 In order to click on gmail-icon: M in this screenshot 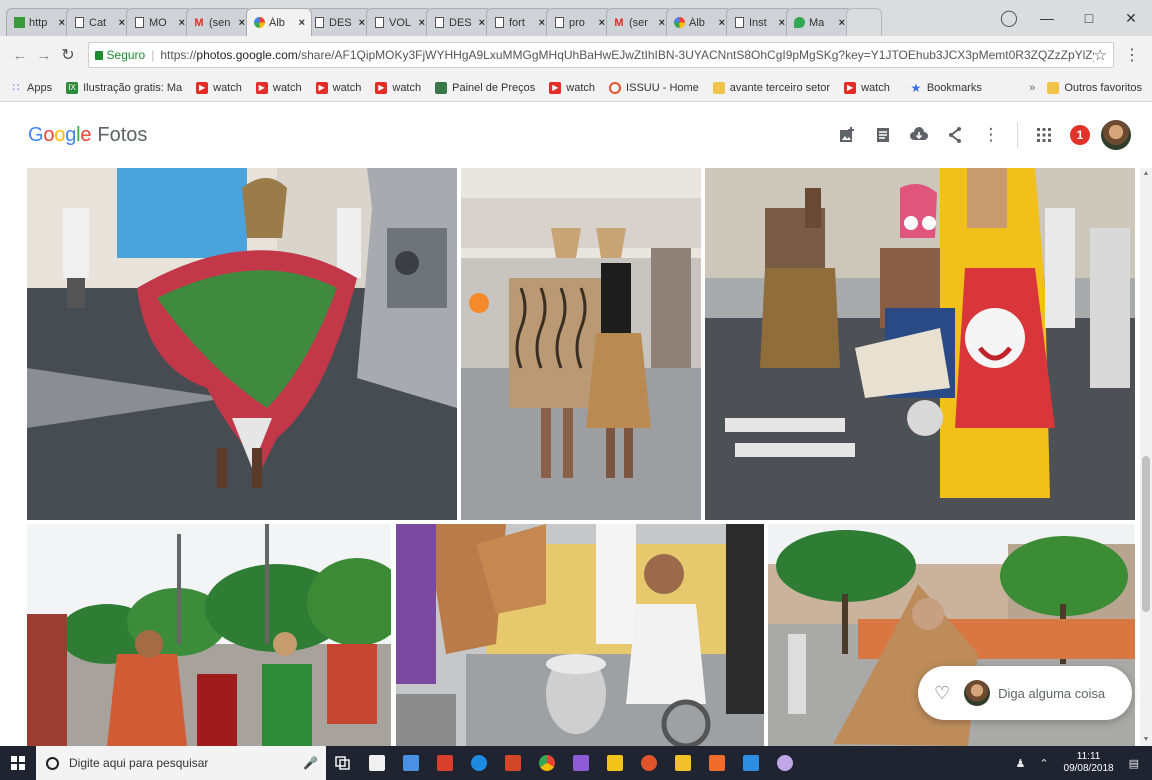, I will do `click(619, 22)`.